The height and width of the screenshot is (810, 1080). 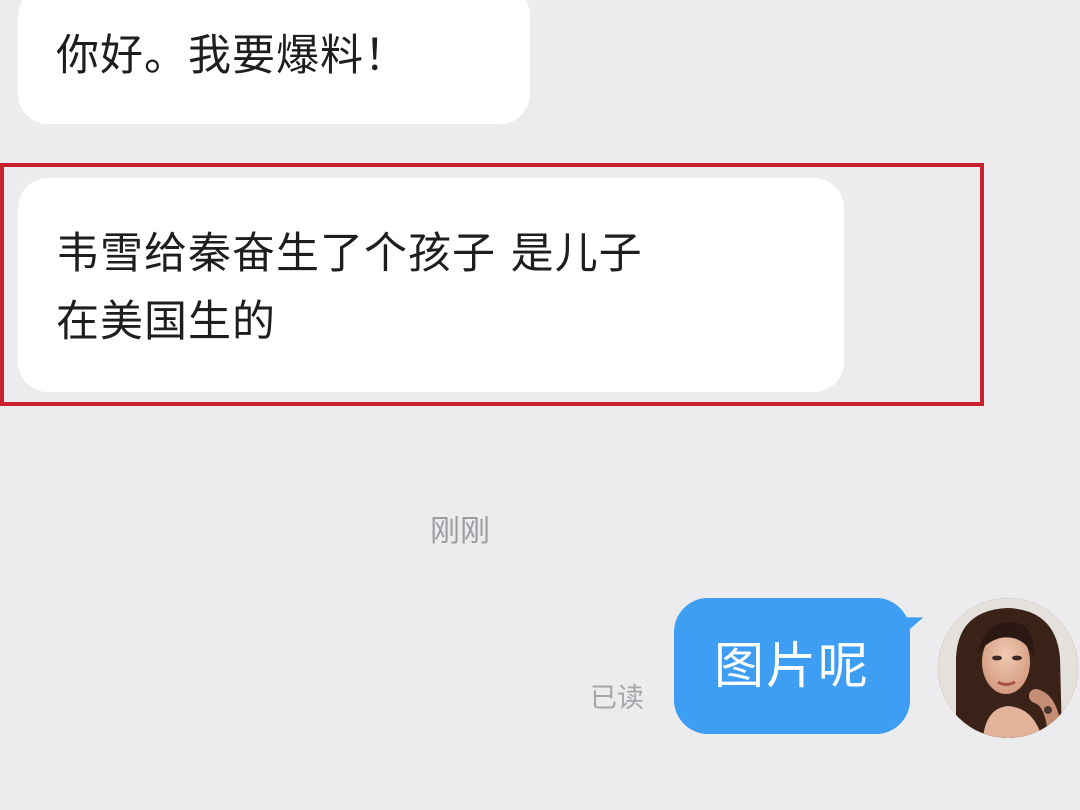 I want to click on avatar, so click(x=1008, y=668).